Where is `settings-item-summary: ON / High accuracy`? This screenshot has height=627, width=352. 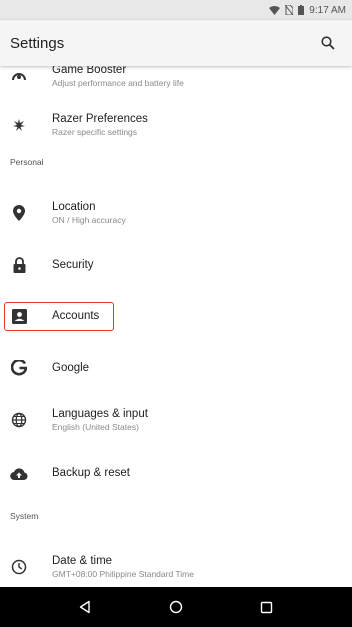 settings-item-summary: ON / High accuracy is located at coordinates (89, 220).